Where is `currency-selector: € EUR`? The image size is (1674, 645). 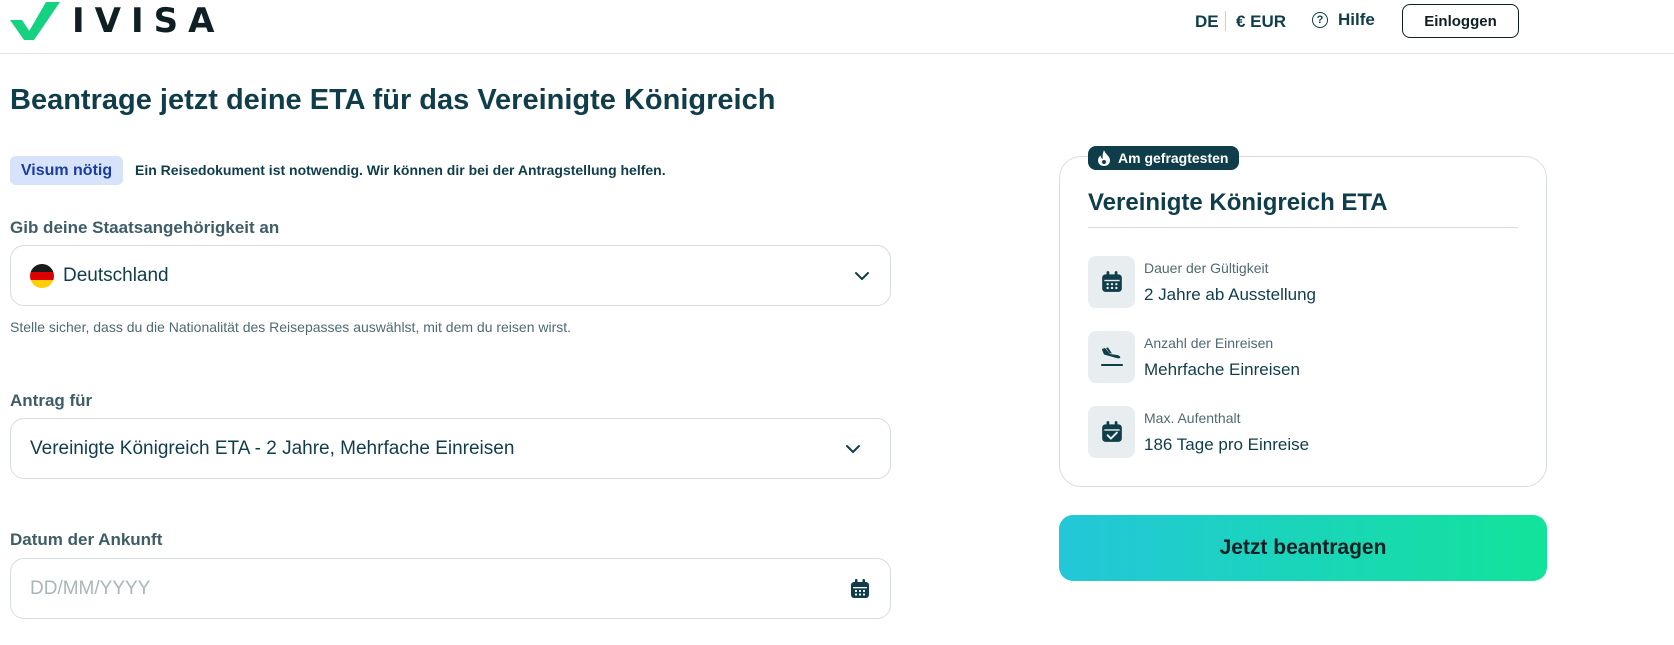
currency-selector: € EUR is located at coordinates (1261, 22).